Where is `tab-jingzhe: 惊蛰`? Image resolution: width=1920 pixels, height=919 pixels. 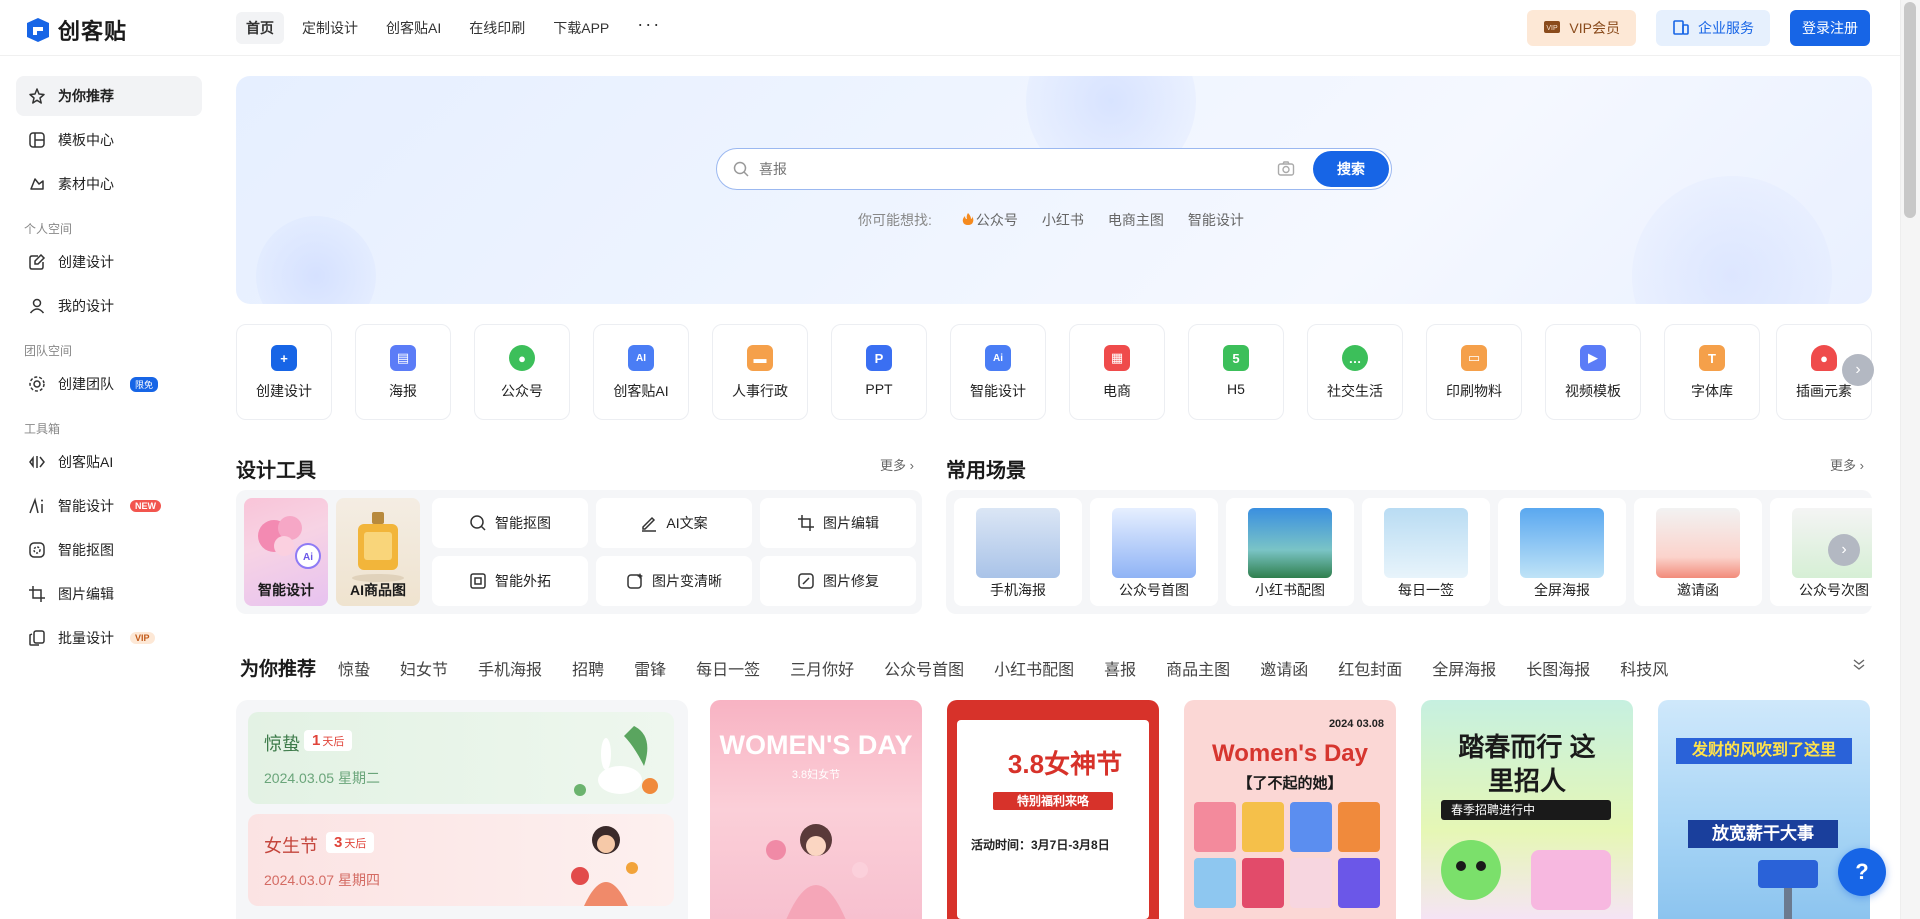
tab-jingzhe: 惊蛰 is located at coordinates (354, 668).